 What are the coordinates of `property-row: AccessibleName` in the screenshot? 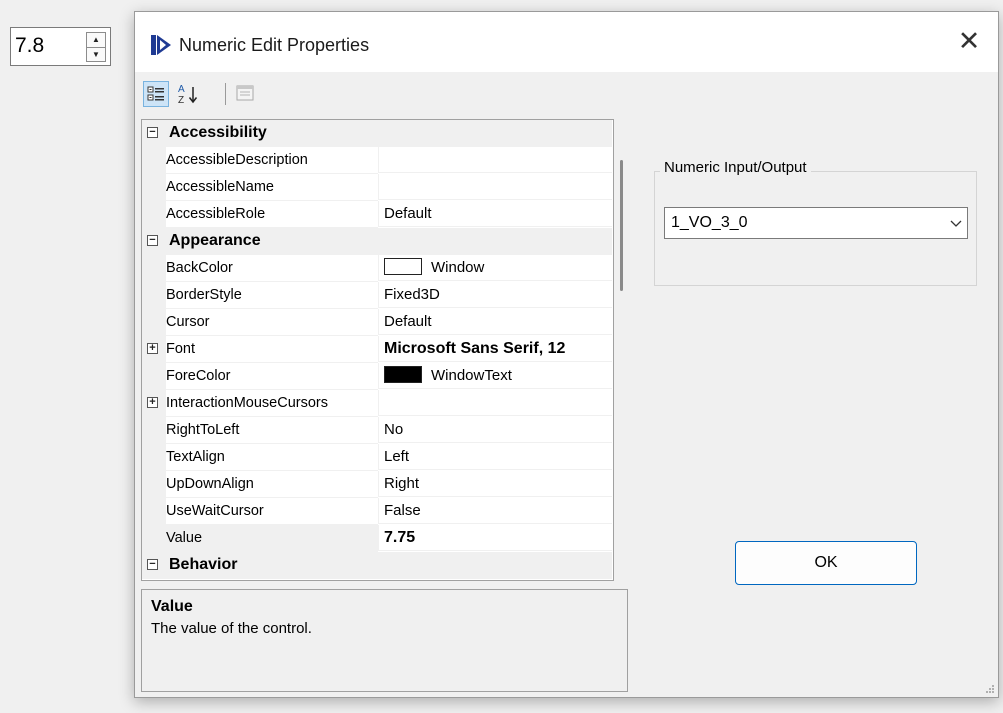 It's located at (377, 187).